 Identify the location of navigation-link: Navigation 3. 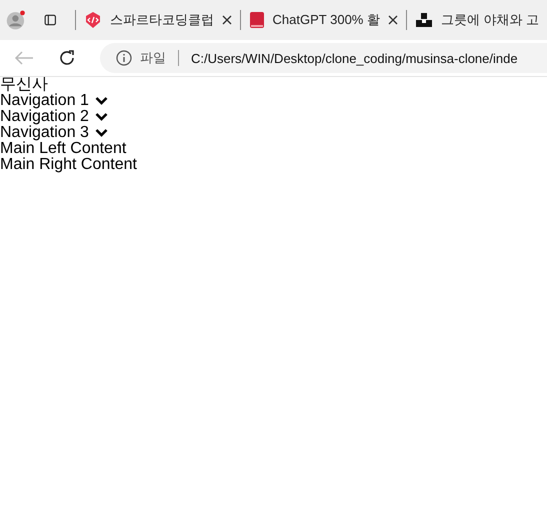
(44, 133).